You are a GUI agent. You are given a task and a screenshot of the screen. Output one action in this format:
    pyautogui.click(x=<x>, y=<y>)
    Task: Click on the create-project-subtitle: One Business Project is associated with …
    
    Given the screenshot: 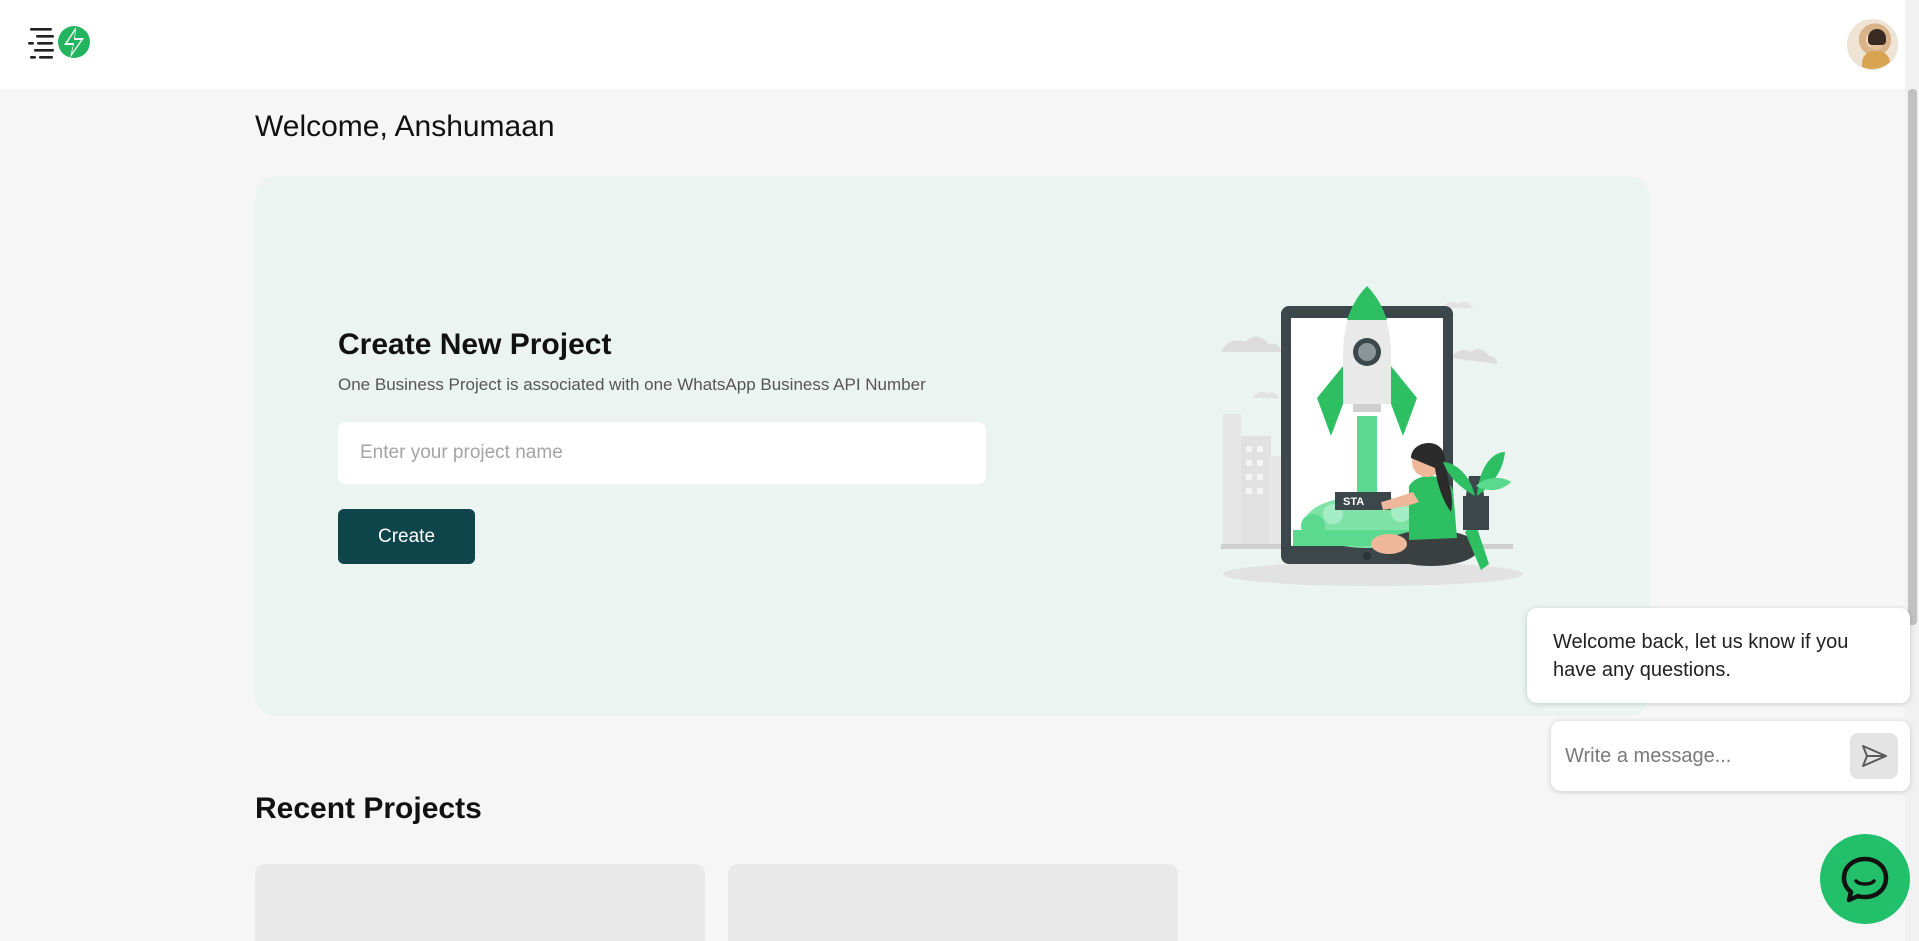 What is the action you would take?
    pyautogui.click(x=632, y=384)
    